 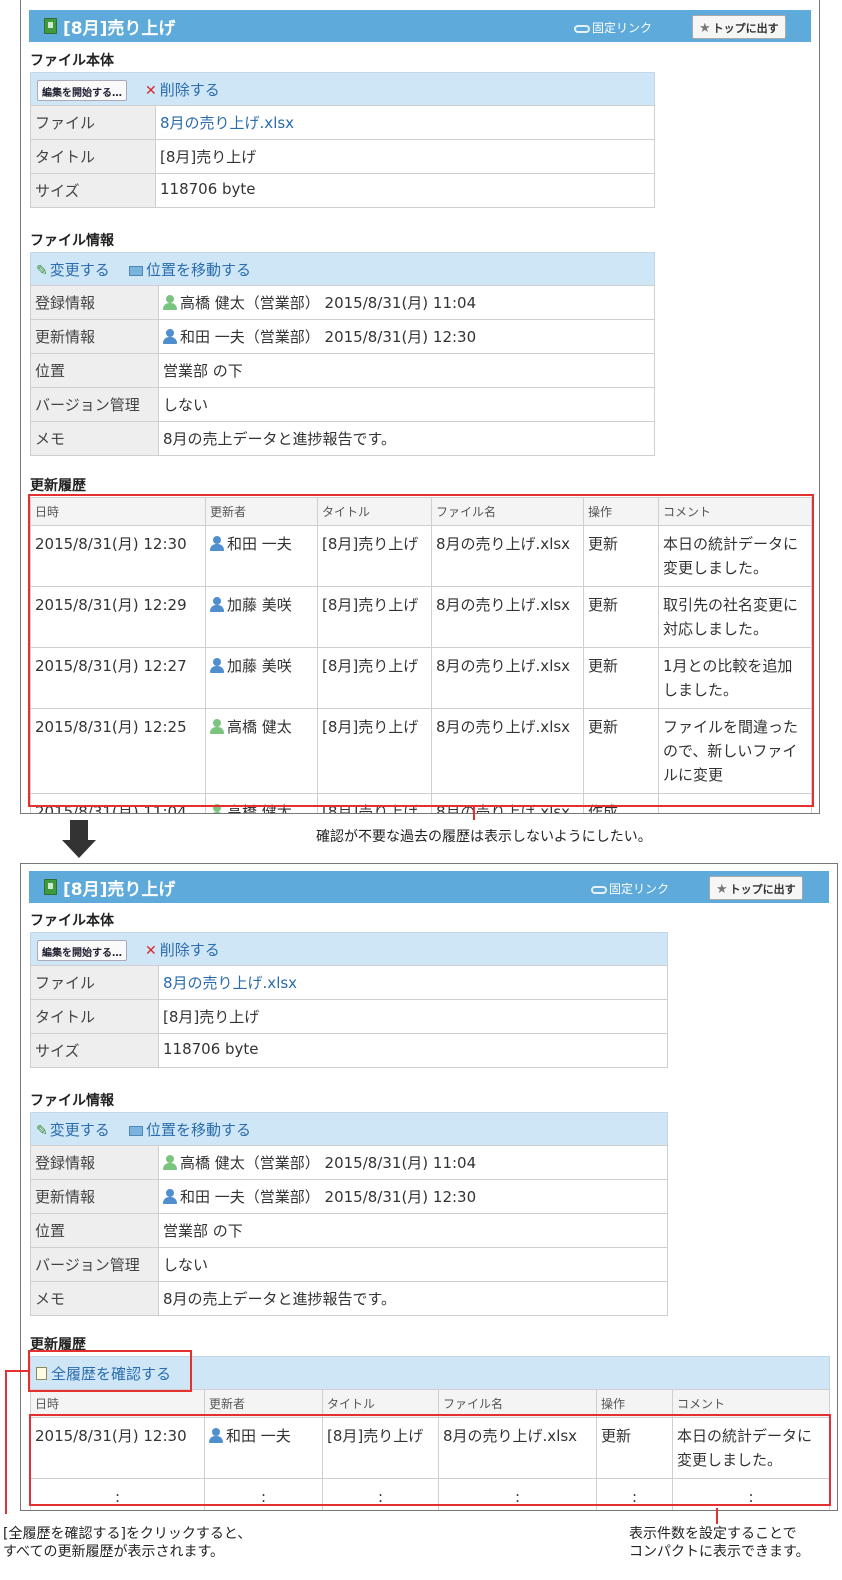 What do you see at coordinates (114, 1552) in the screenshot?
I see `note-line: すべての更新履歴が表示されます。` at bounding box center [114, 1552].